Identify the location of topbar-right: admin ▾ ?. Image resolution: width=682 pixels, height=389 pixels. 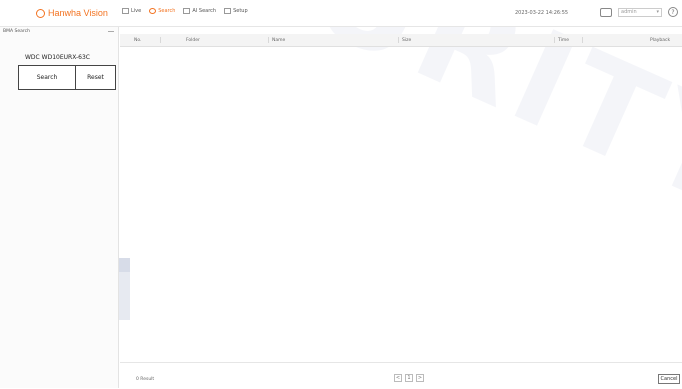
(639, 12).